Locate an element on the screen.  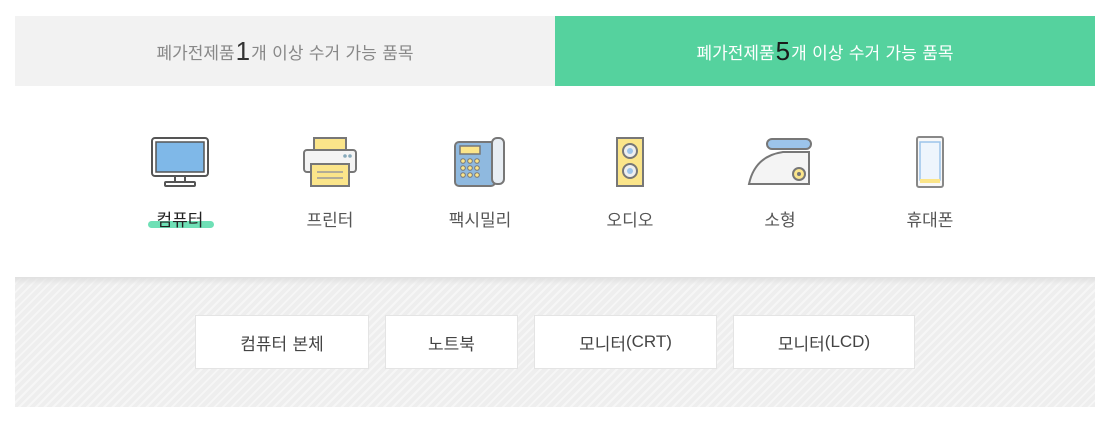
category-printer: 프린터 is located at coordinates (330, 183).